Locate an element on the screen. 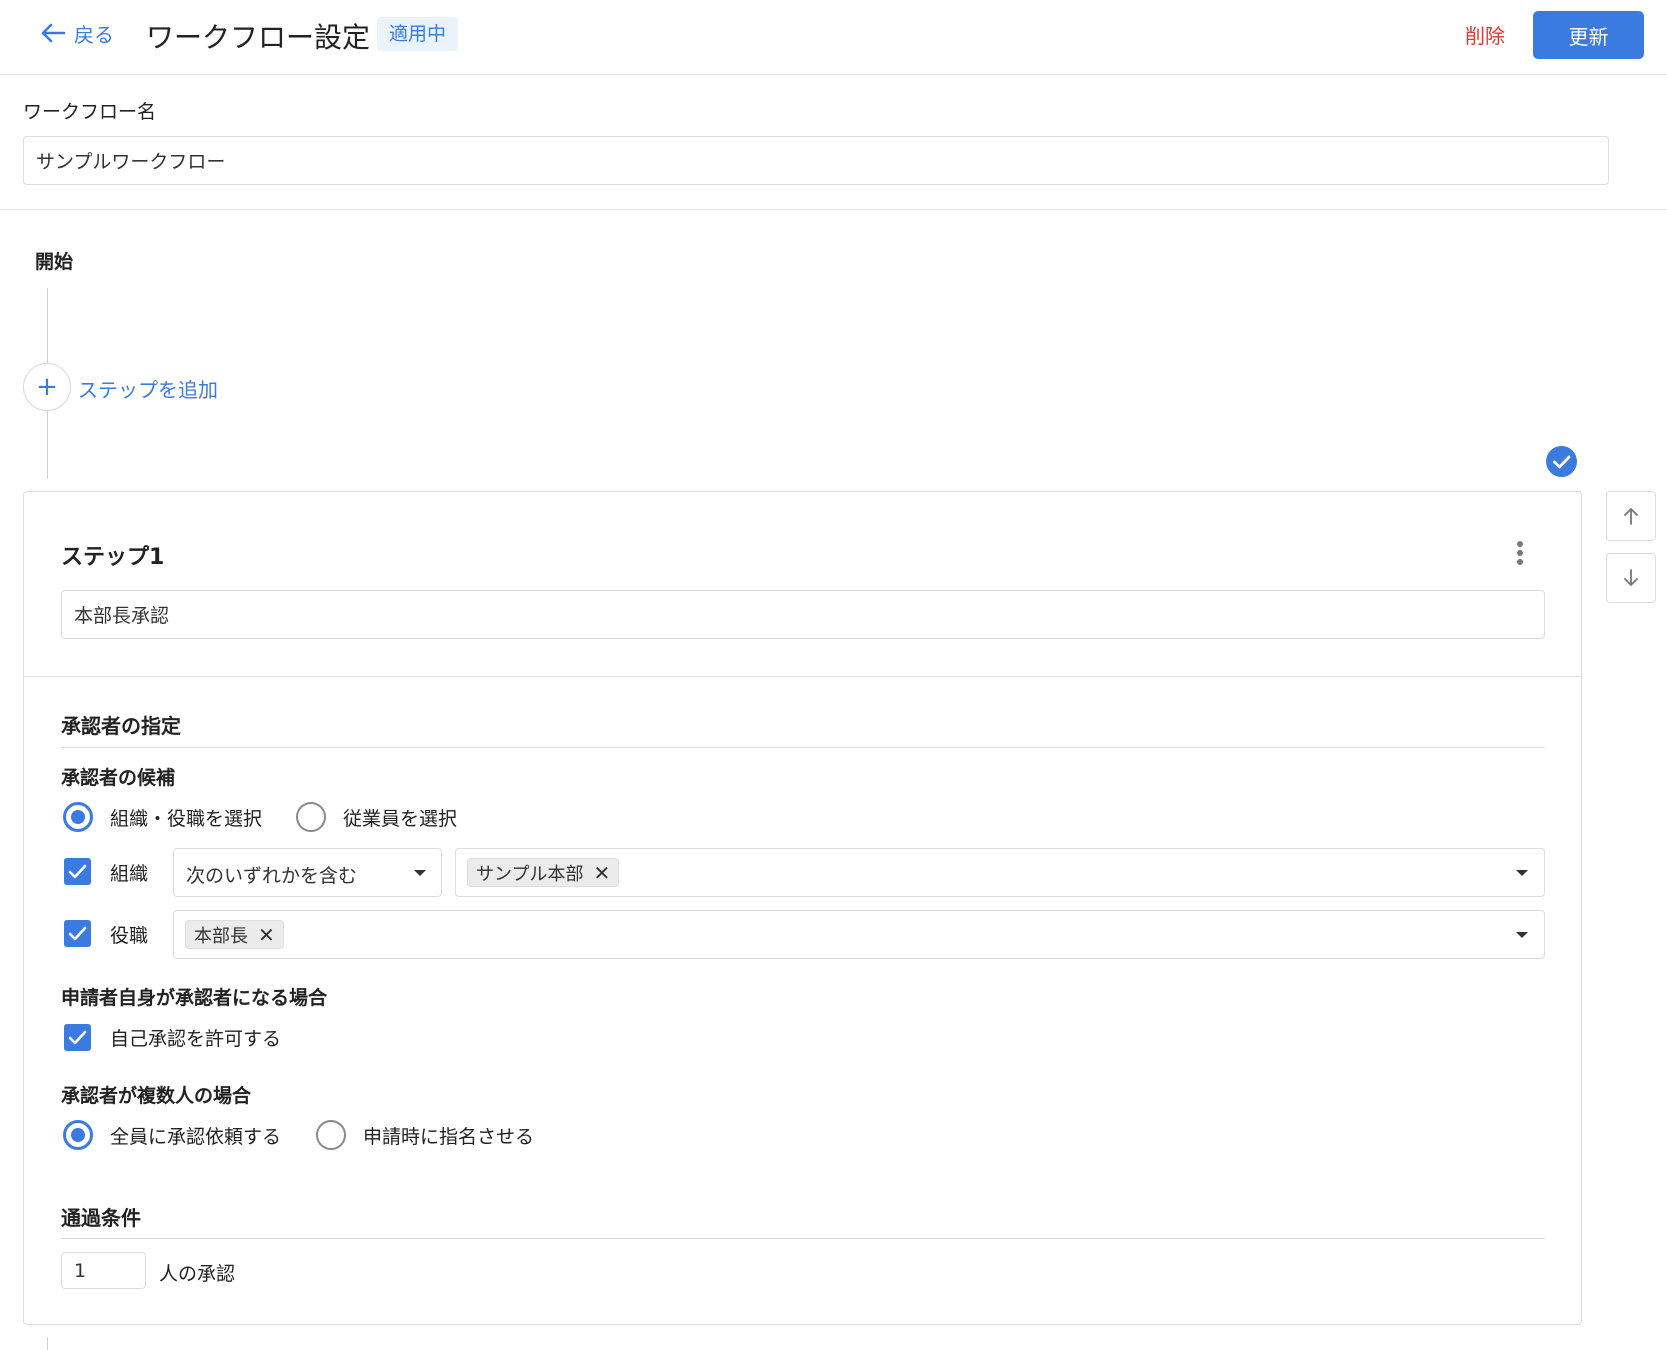 This screenshot has height=1350, width=1667. pass-count-input is located at coordinates (103, 1270).